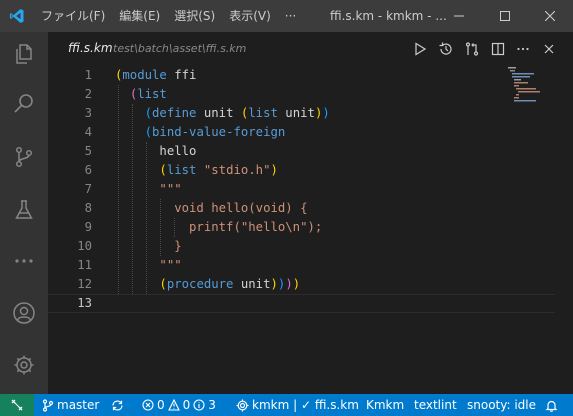  I want to click on menu-file: ファイル(F), so click(73, 16).